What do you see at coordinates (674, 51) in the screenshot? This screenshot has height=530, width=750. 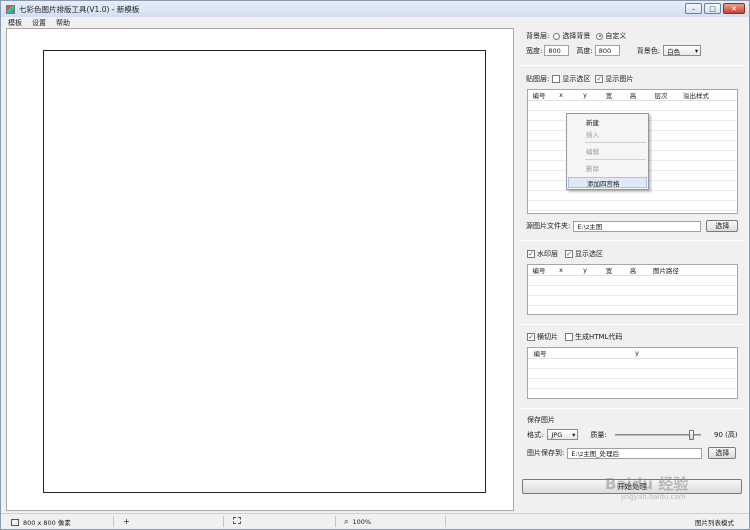 I see `bg-color-value: 白色` at bounding box center [674, 51].